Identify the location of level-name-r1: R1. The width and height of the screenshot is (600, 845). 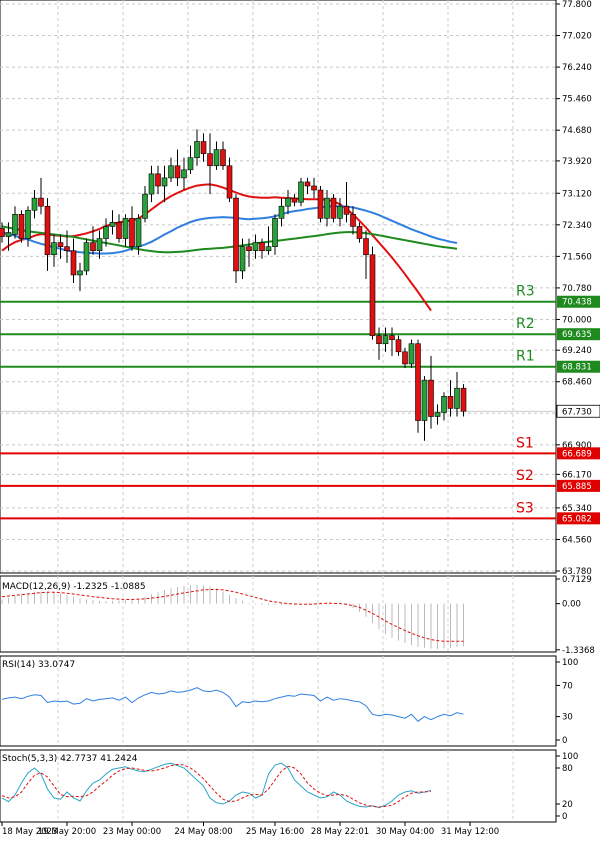
(525, 357).